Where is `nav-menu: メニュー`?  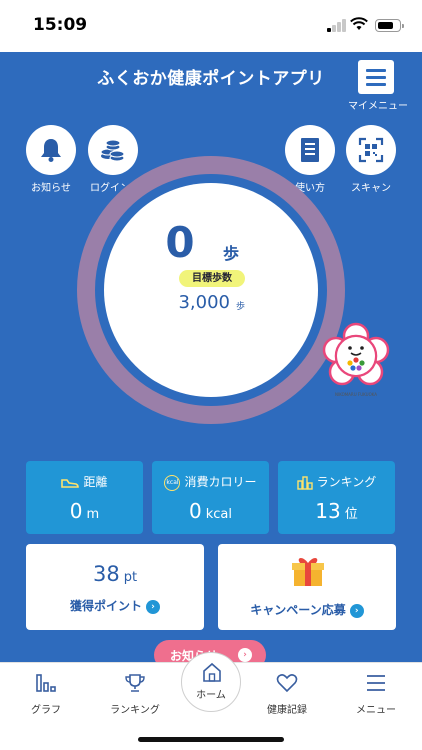 nav-menu: メニュー is located at coordinates (376, 694).